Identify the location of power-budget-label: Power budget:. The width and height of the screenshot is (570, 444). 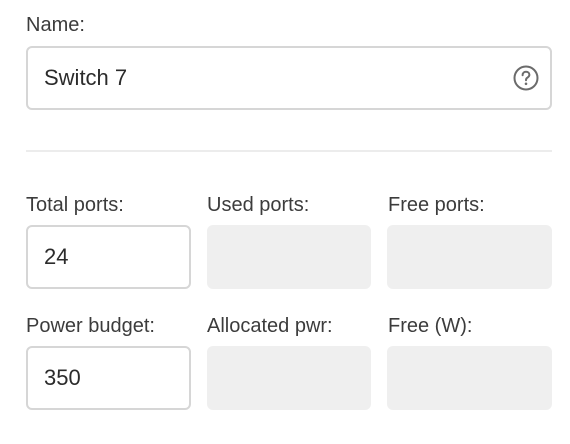
(90, 326).